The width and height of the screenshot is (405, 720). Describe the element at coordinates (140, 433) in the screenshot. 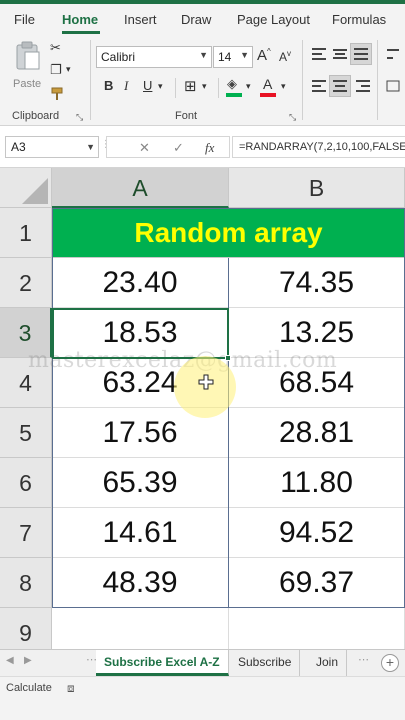

I see `cell-a5: 17.56` at that location.